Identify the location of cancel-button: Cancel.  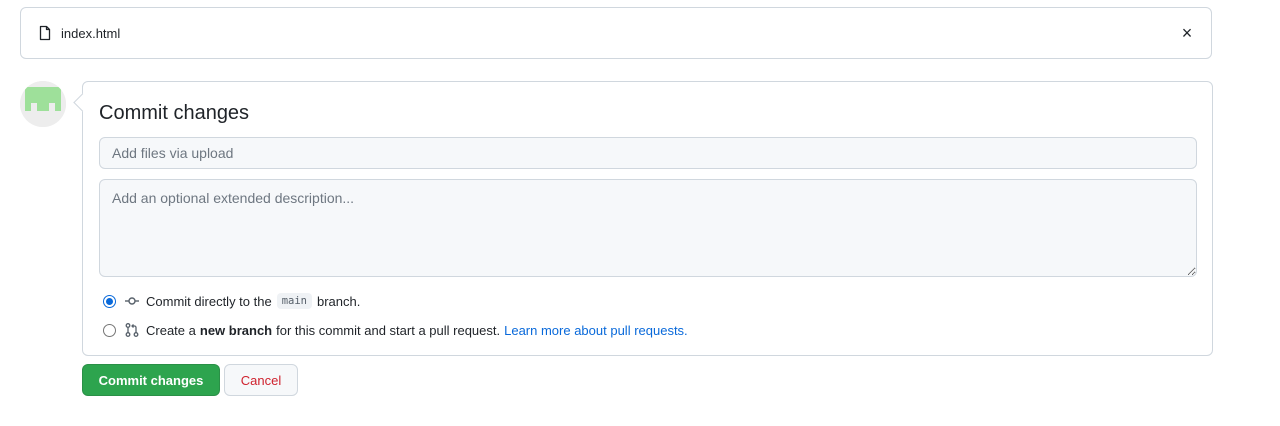
(261, 380).